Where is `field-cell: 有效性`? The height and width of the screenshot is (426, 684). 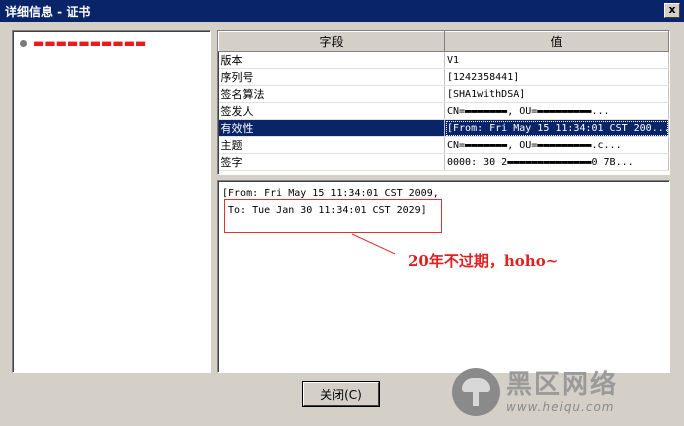 field-cell: 有效性 is located at coordinates (331, 128).